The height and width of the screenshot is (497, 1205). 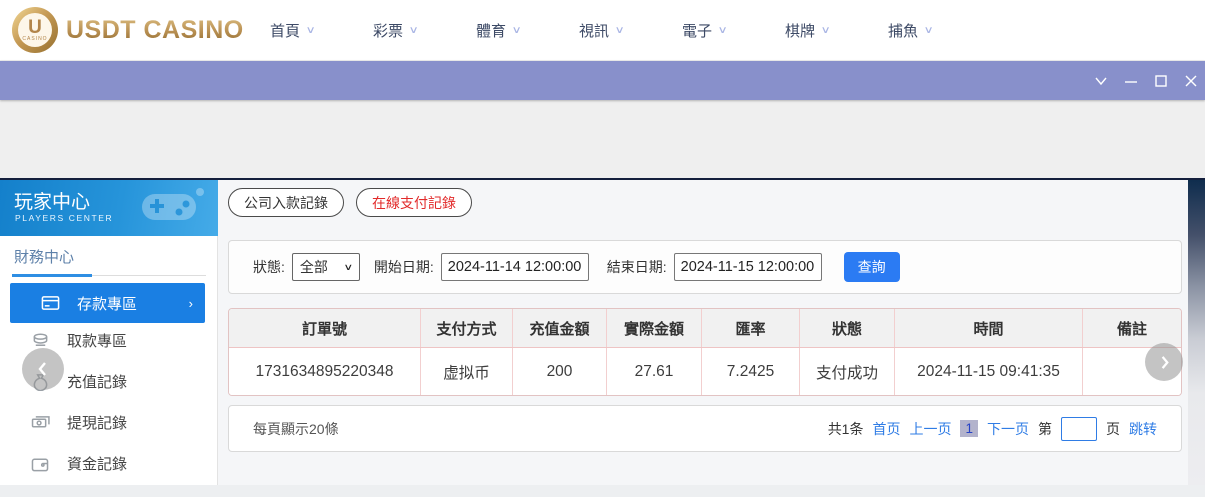 I want to click on col-header-order-id: 訂單號, so click(x=325, y=328).